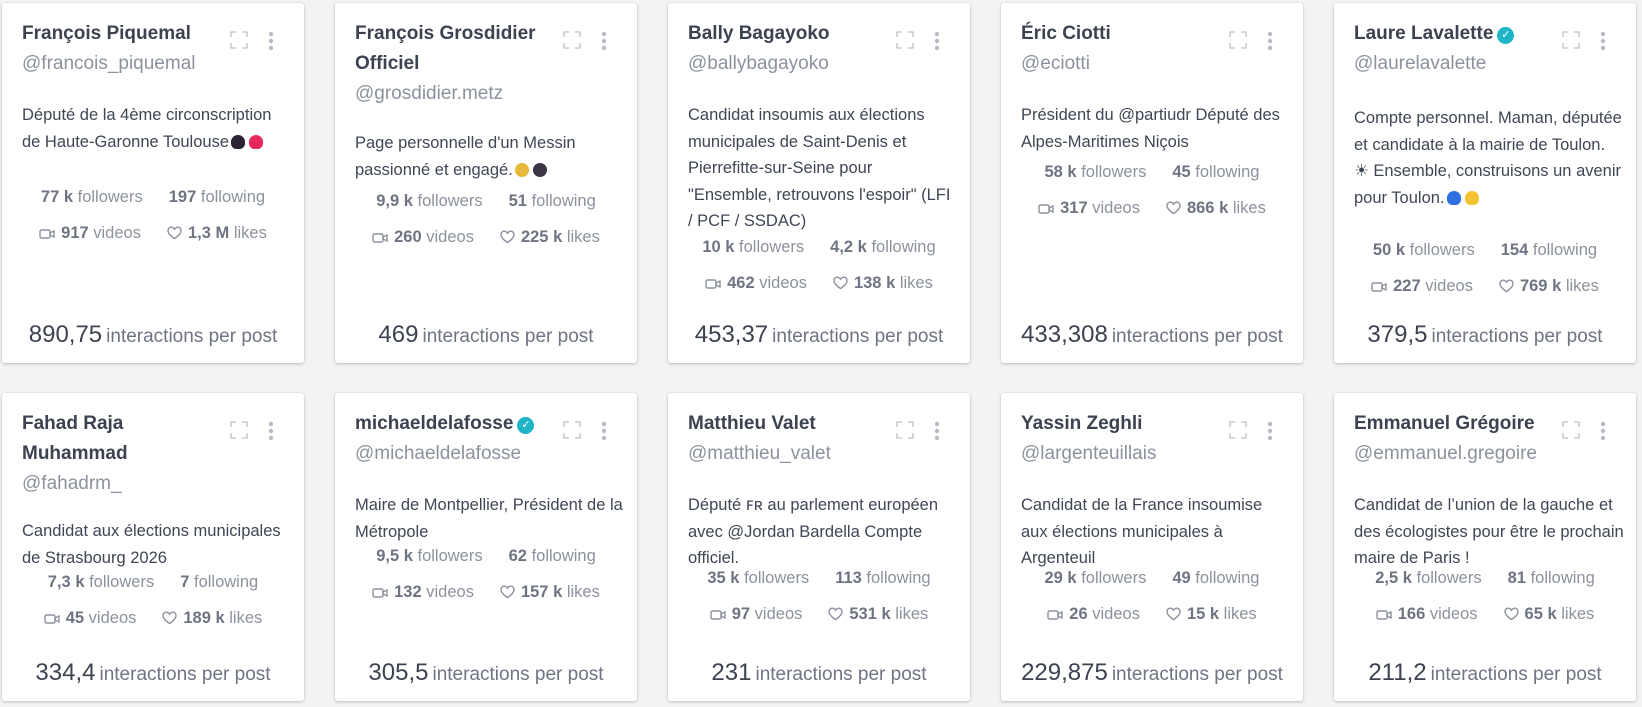  What do you see at coordinates (434, 423) in the screenshot?
I see `profile-name-text: michaeldelafosse` at bounding box center [434, 423].